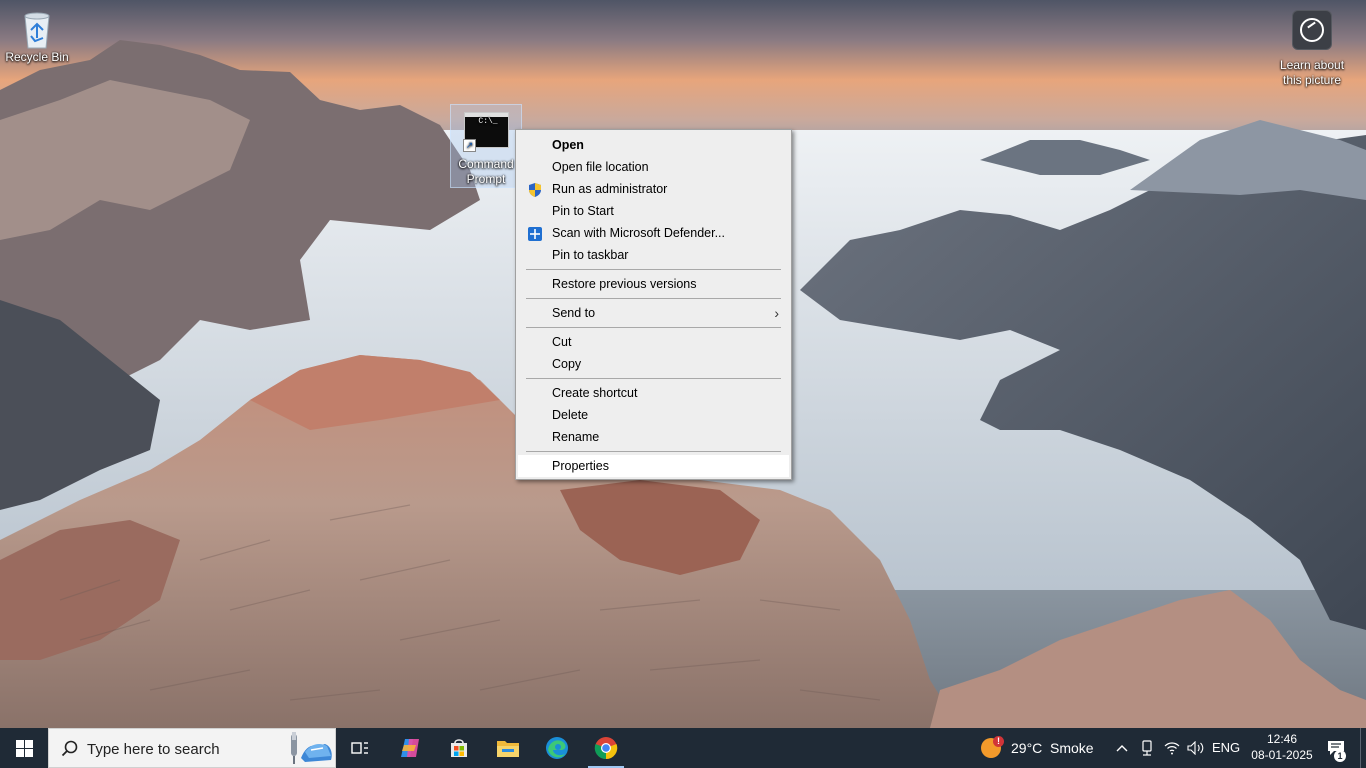 This screenshot has height=768, width=1366. Describe the element at coordinates (580, 466) in the screenshot. I see `menu-item-properties-label: Properties` at that location.